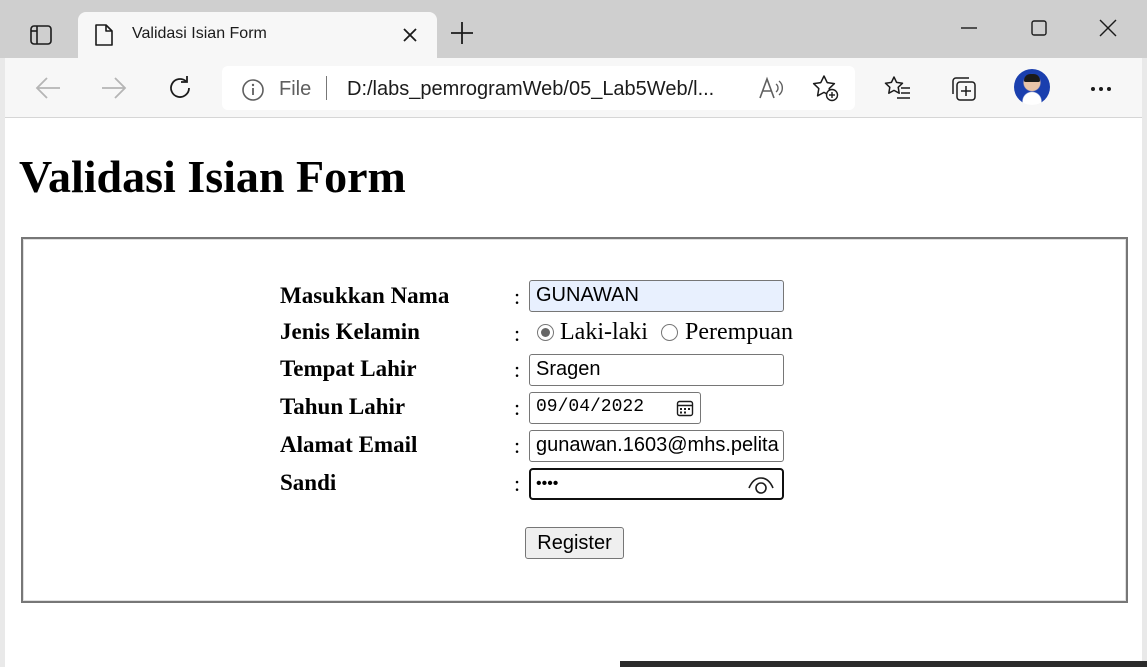  What do you see at coordinates (462, 33) in the screenshot?
I see `new-tab-icon` at bounding box center [462, 33].